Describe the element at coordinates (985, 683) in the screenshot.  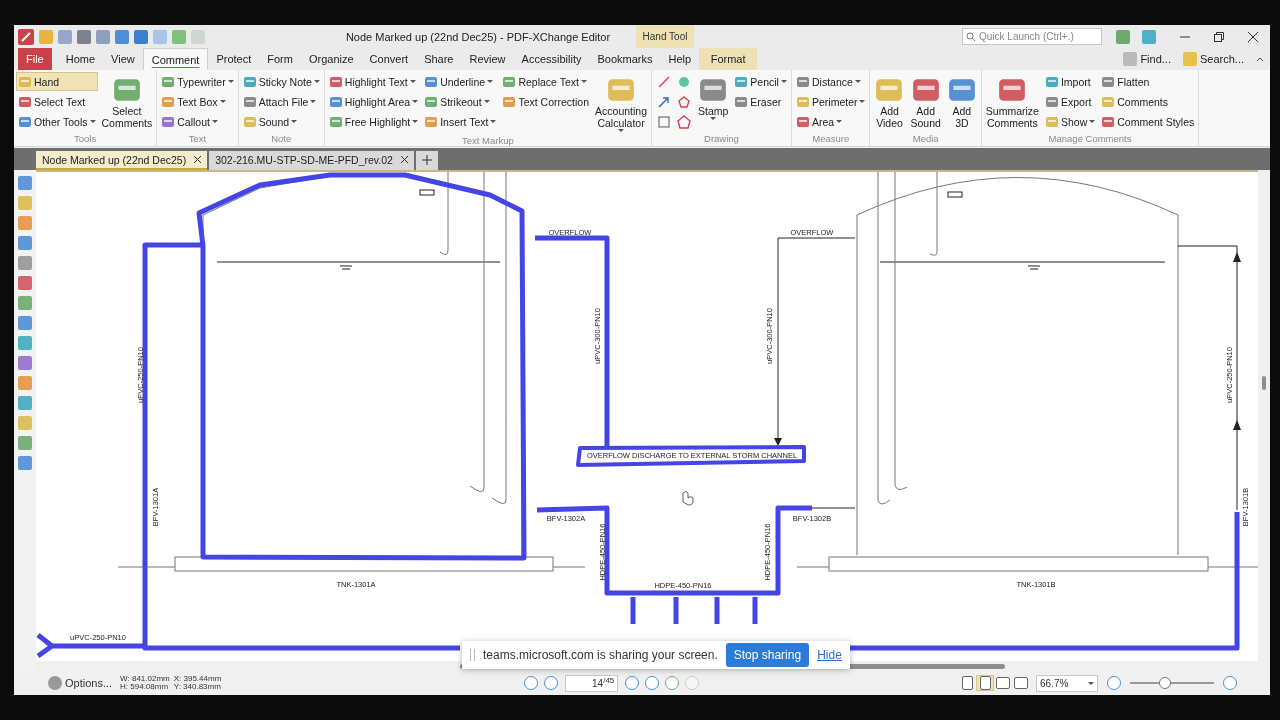
I see `continuous-page-button` at that location.